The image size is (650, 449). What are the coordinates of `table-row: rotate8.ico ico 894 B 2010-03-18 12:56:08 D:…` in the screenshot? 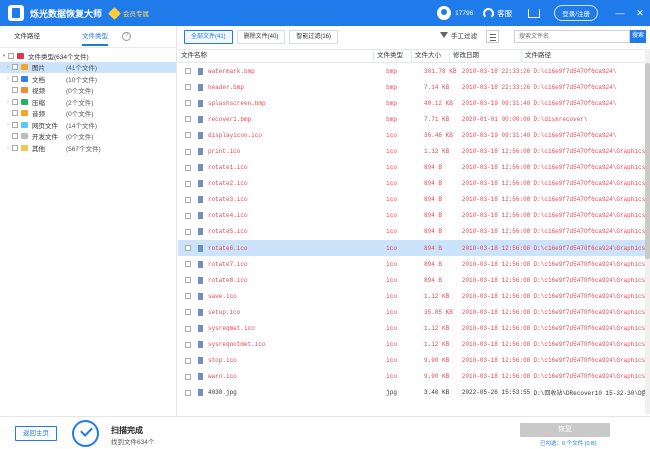 It's located at (414, 280).